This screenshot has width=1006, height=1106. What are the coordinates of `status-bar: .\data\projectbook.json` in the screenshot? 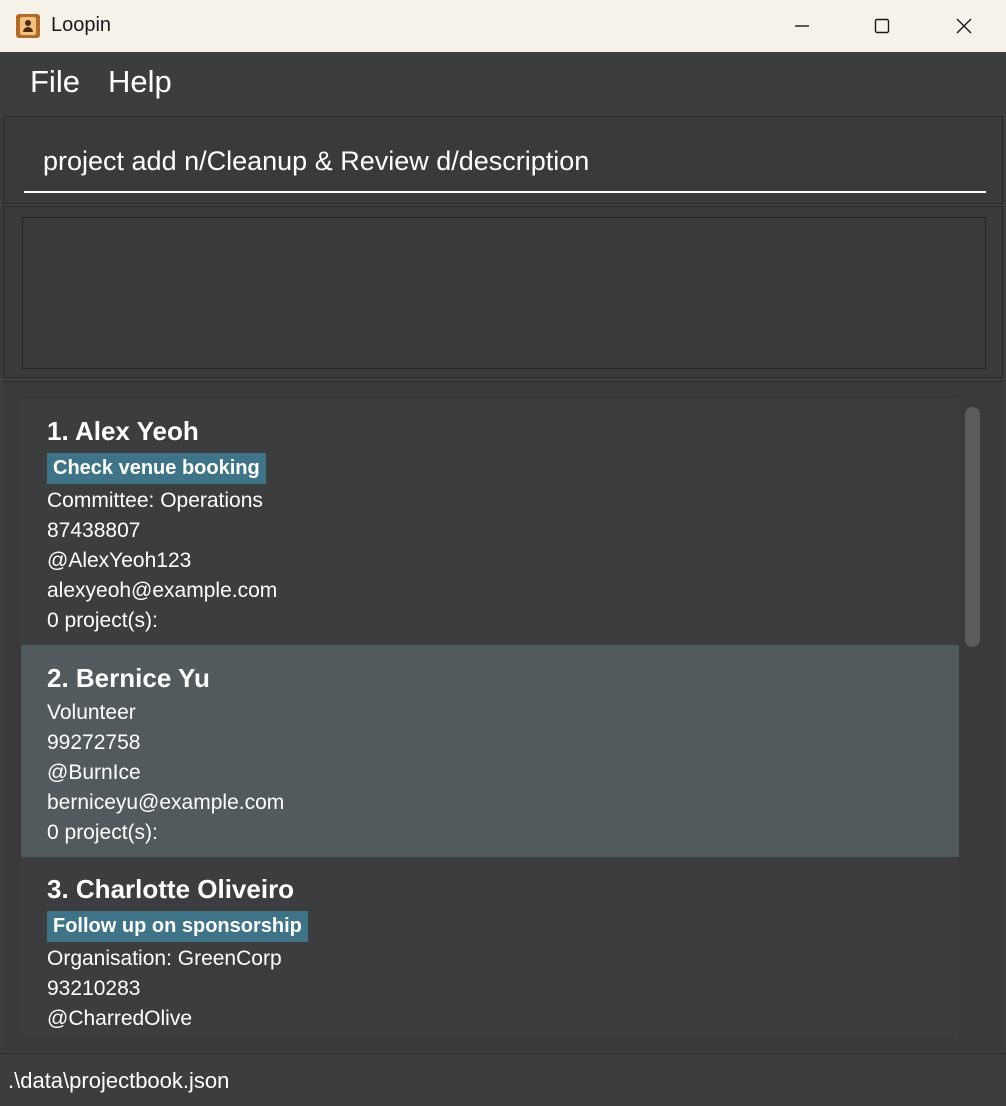 It's located at (503, 1079).